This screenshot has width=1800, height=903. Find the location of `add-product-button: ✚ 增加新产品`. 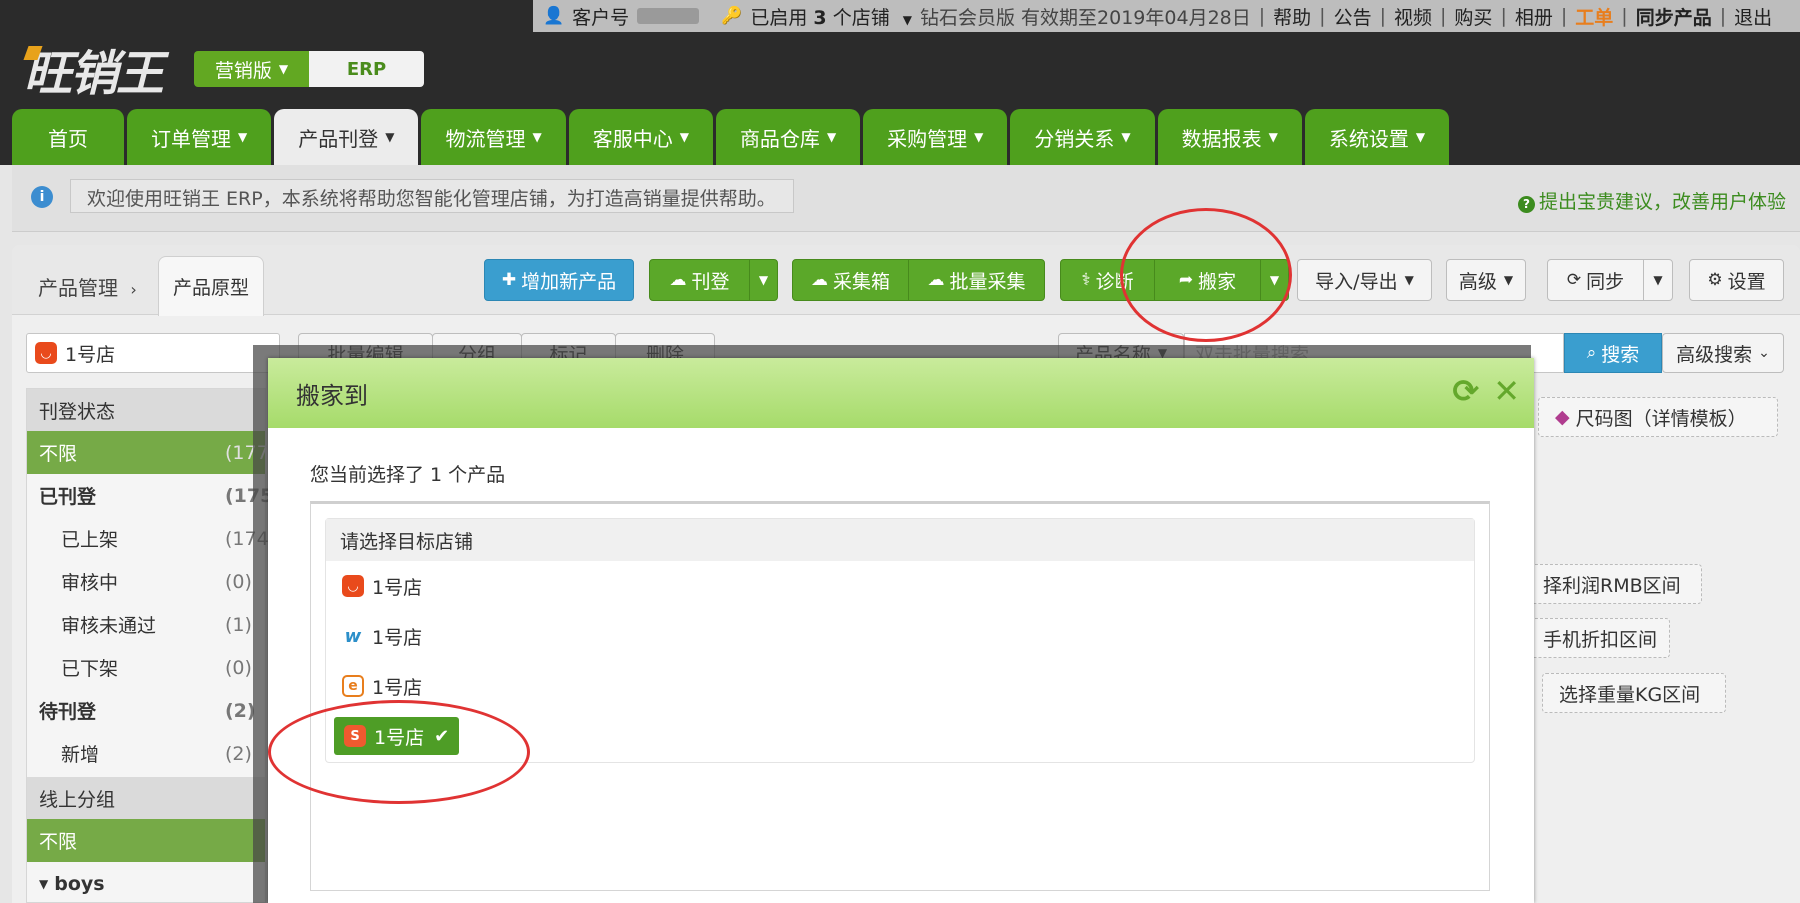

add-product-button: ✚ 增加新产品 is located at coordinates (559, 280).